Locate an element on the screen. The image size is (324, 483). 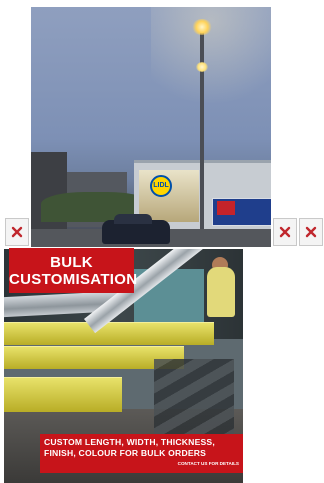
close-ad-button-middle is located at coordinates (285, 232).